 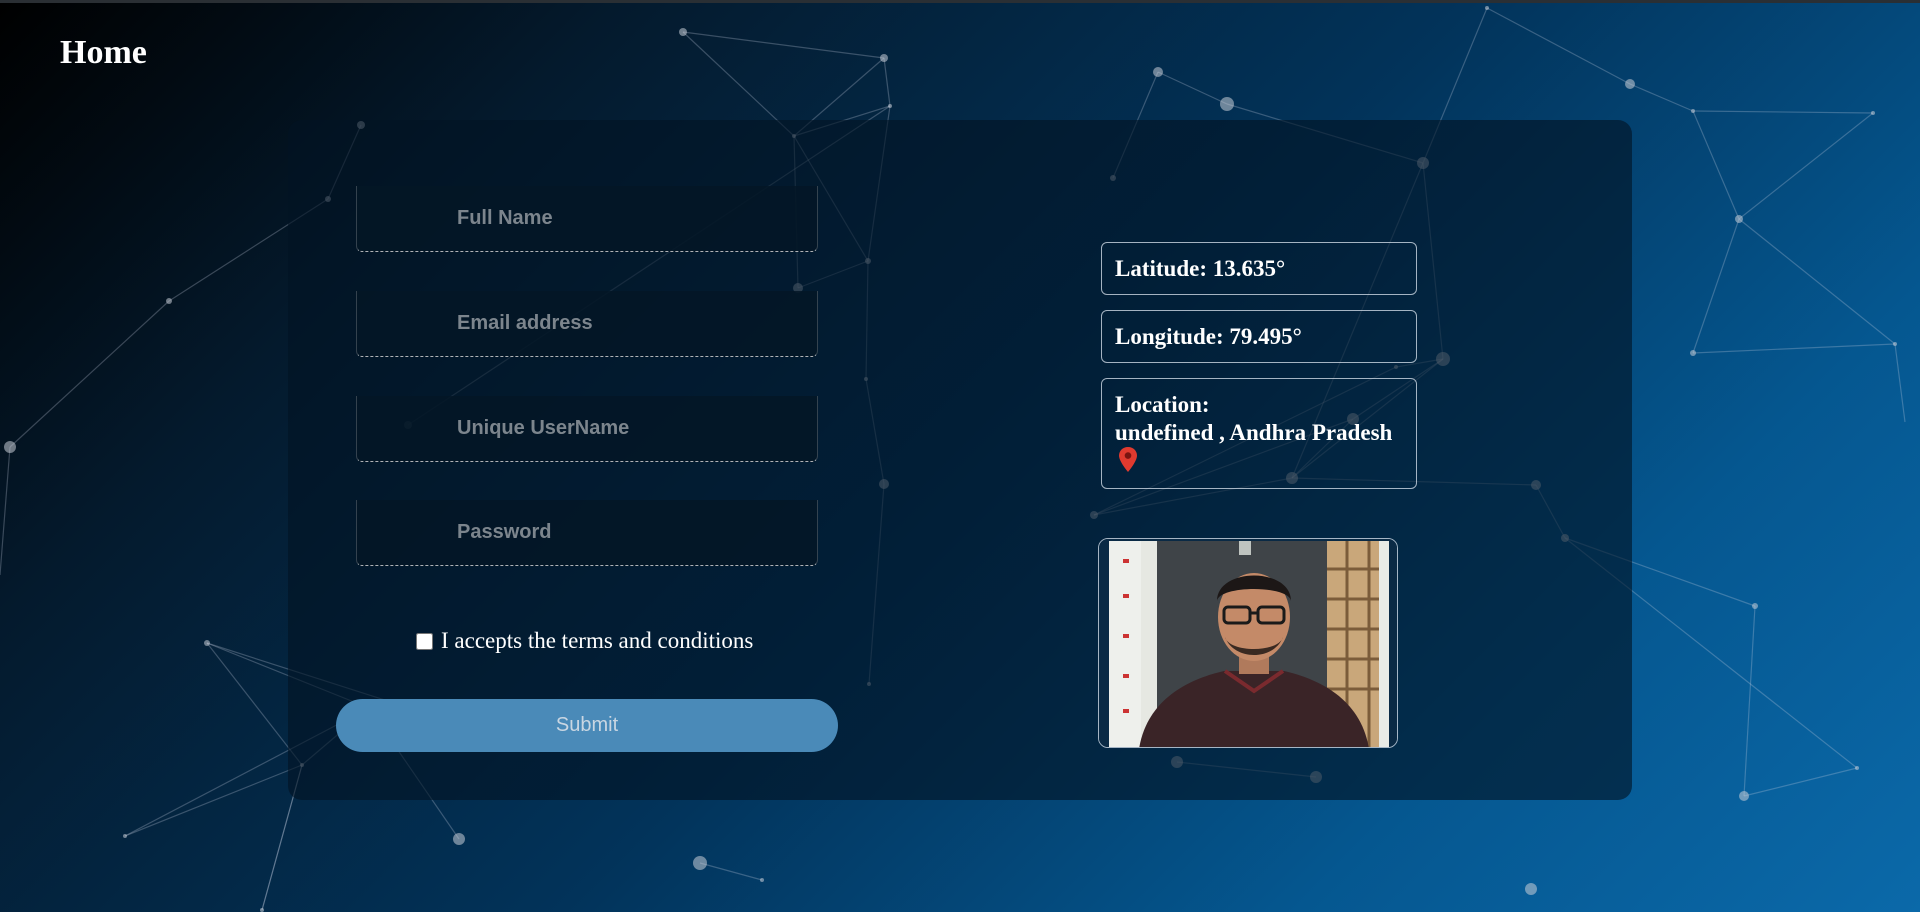 What do you see at coordinates (1254, 432) in the screenshot?
I see `location-value: undefined , Andhra Pradesh` at bounding box center [1254, 432].